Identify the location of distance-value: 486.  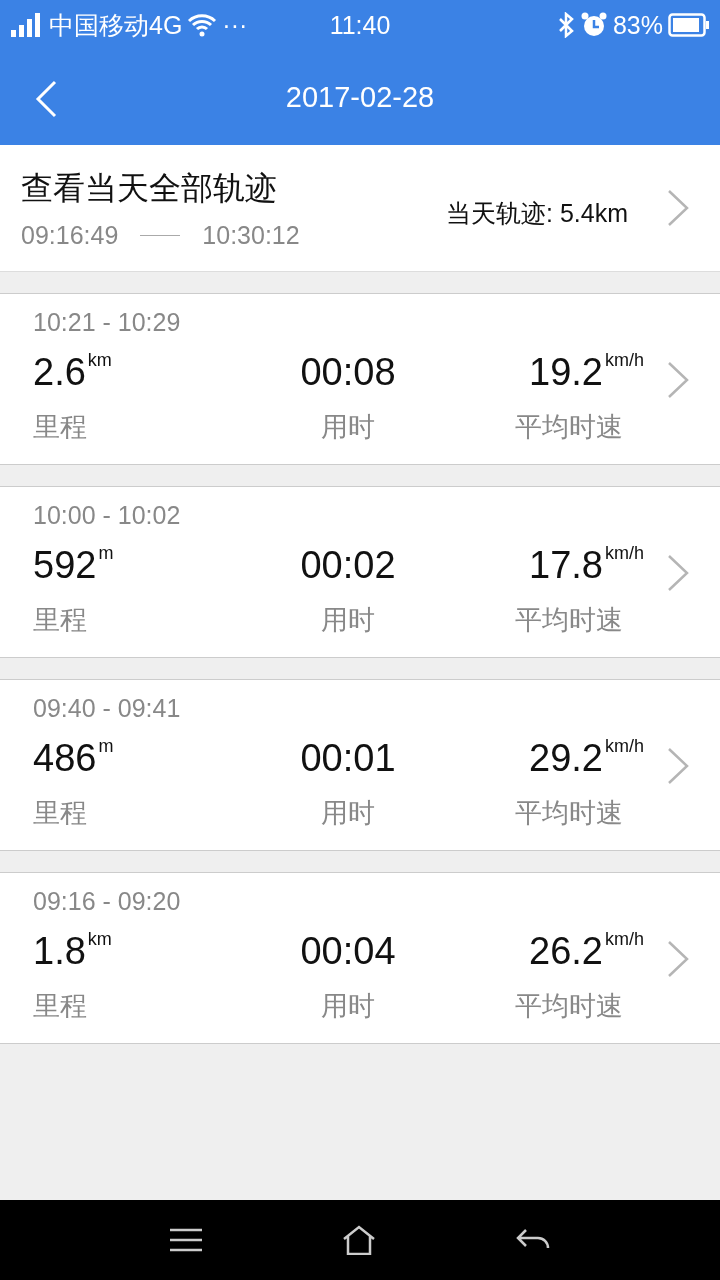
(65, 758).